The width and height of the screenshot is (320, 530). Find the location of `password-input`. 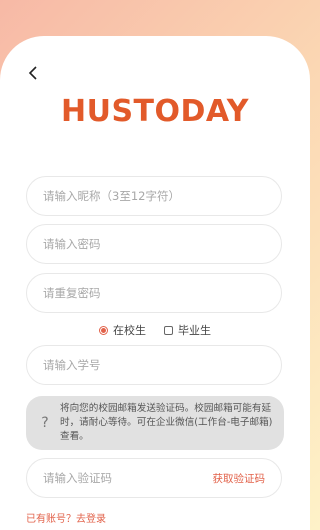

password-input is located at coordinates (154, 244).